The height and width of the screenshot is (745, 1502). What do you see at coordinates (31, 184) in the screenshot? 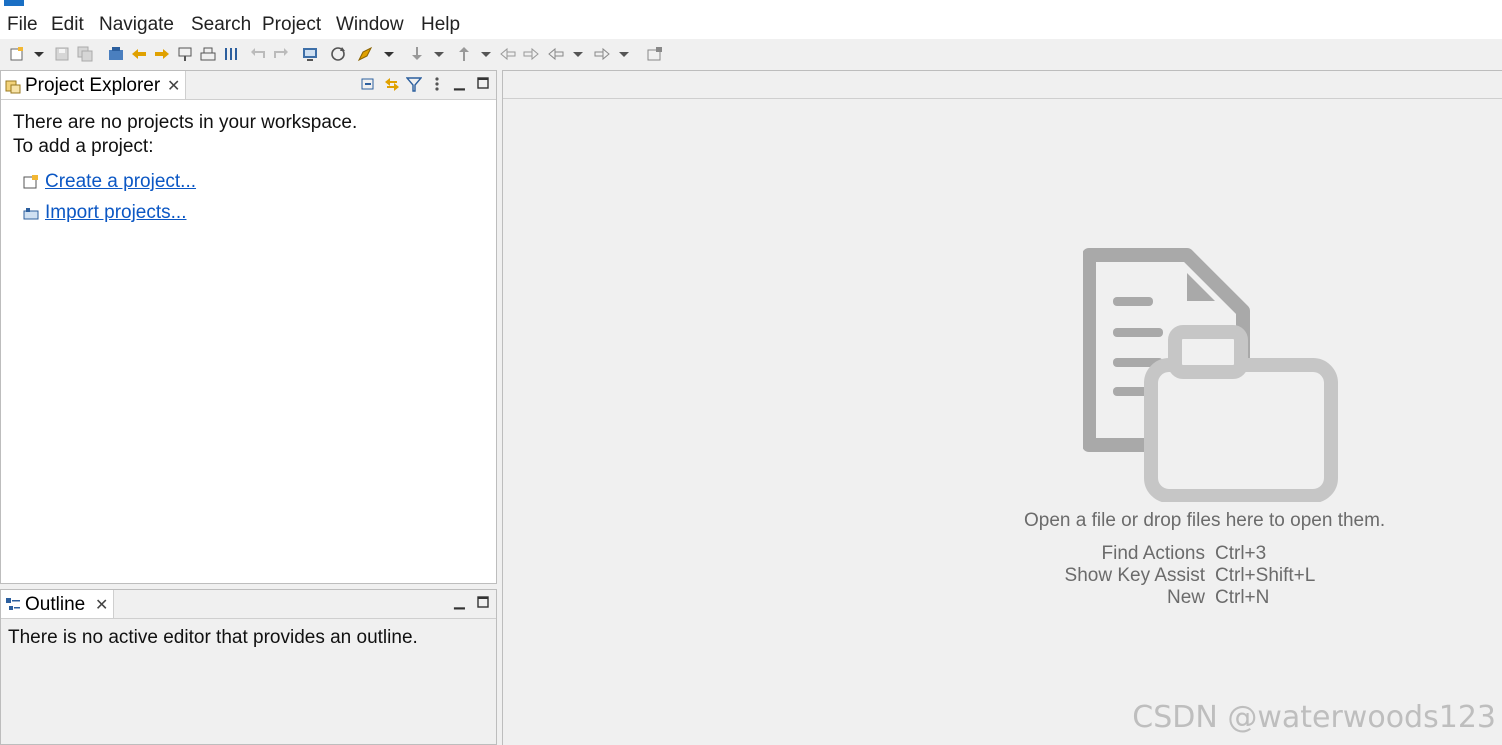
I see `create-project-icon` at bounding box center [31, 184].